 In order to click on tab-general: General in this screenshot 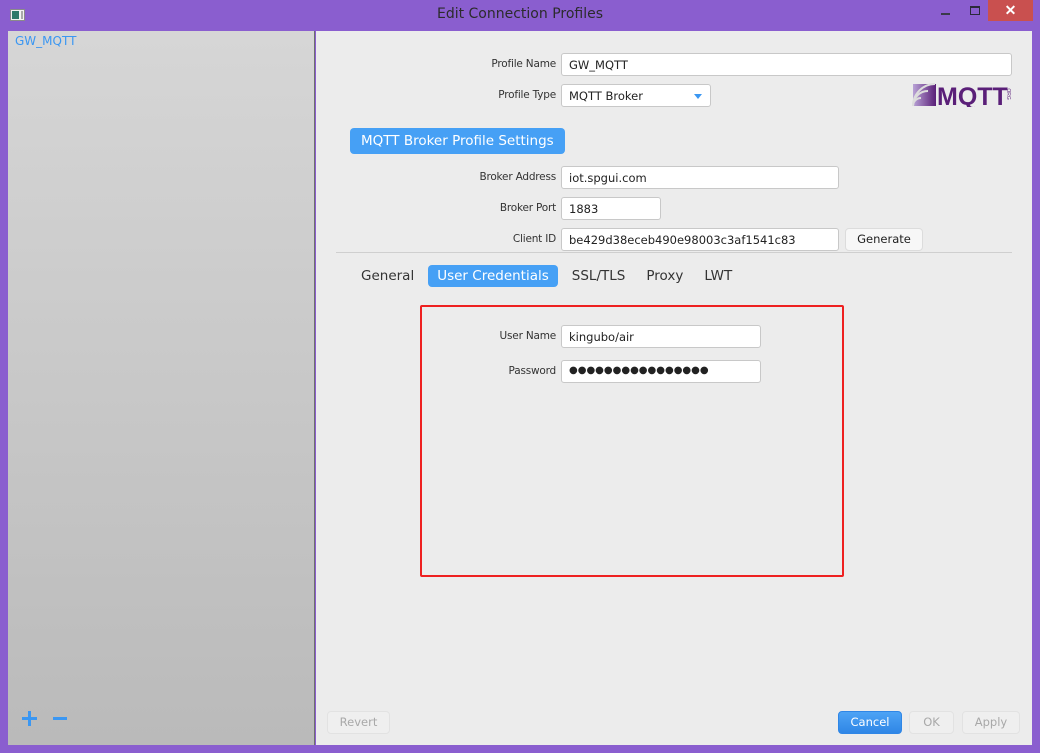, I will do `click(387, 276)`.